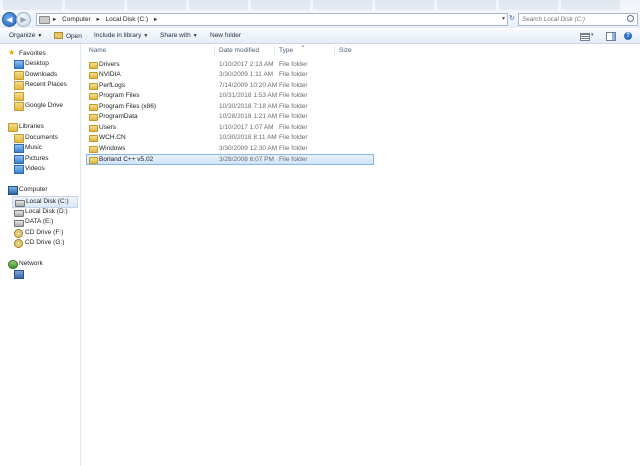 This screenshot has height=466, width=640. What do you see at coordinates (19, 85) in the screenshot?
I see `recent-places-icon` at bounding box center [19, 85].